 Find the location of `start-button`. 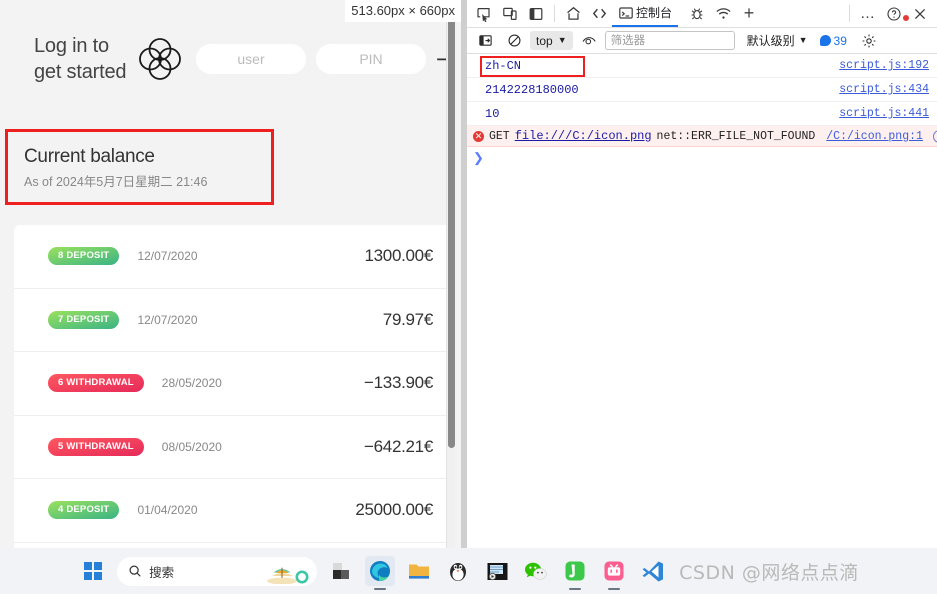

start-button is located at coordinates (93, 571).